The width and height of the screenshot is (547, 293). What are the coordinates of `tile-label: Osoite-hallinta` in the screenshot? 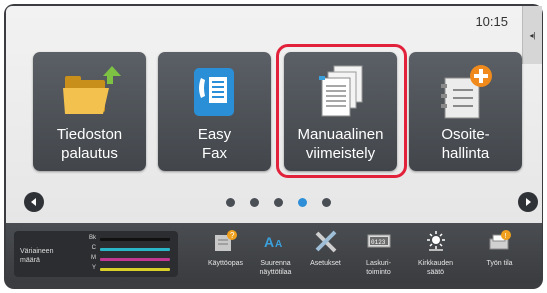 It's located at (465, 144).